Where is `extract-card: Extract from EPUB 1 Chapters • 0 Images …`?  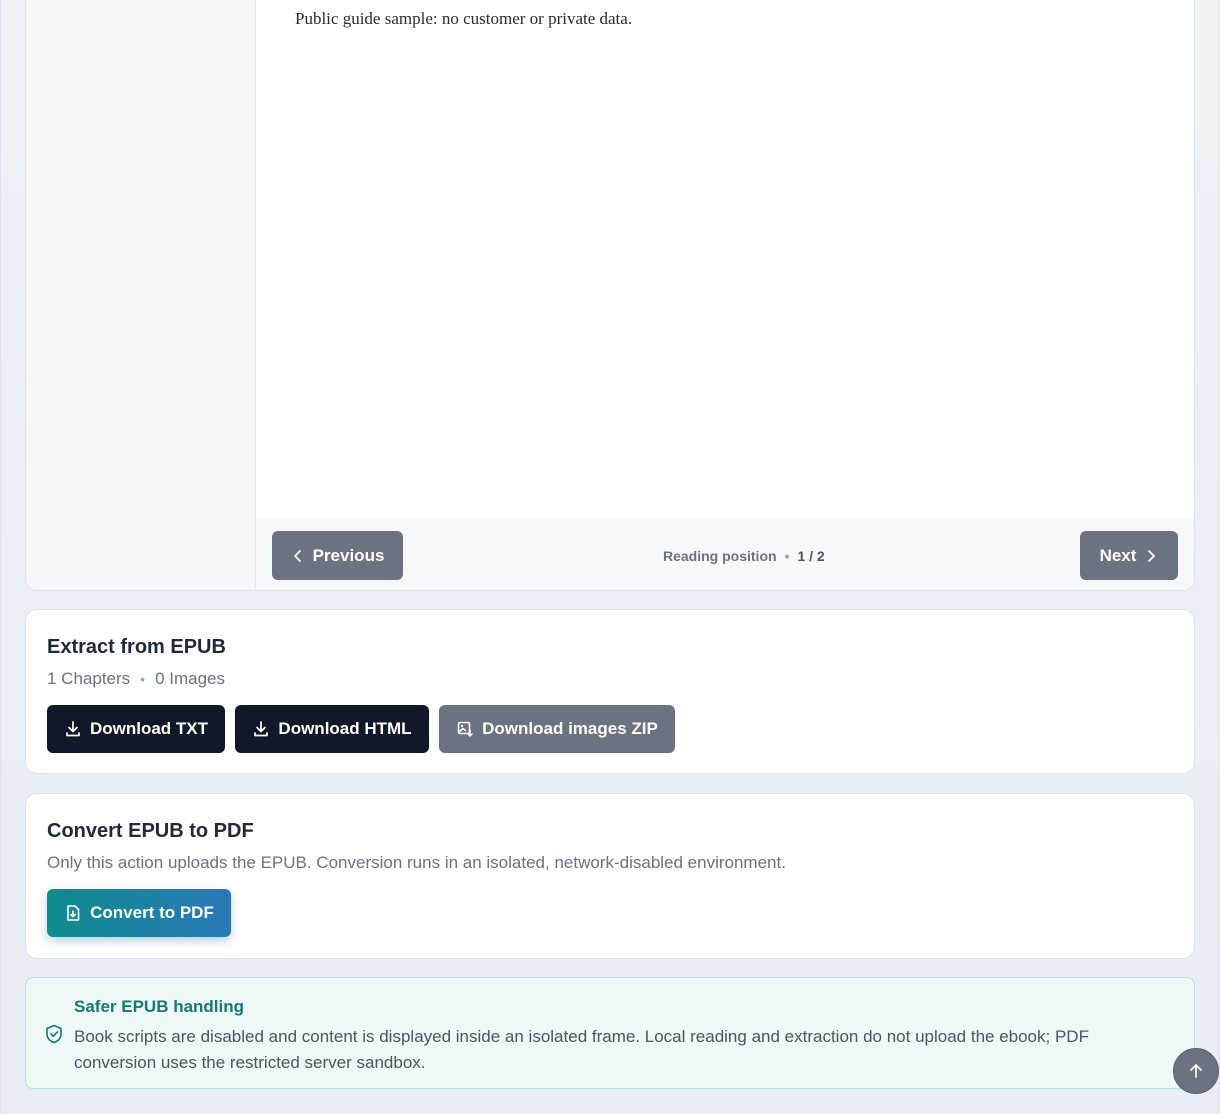 extract-card: Extract from EPUB 1 Chapters • 0 Images … is located at coordinates (610, 691).